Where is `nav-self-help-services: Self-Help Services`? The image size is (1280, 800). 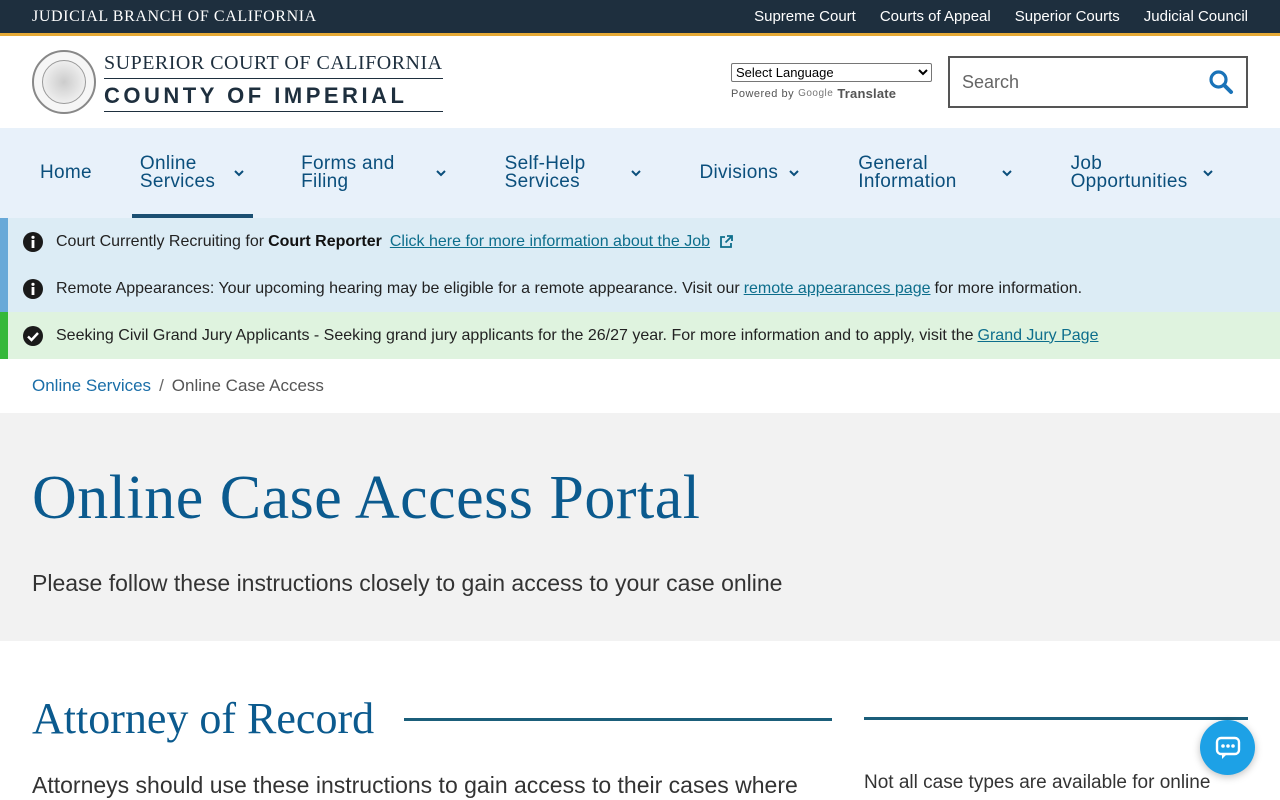 nav-self-help-services: Self-Help Services is located at coordinates (573, 173).